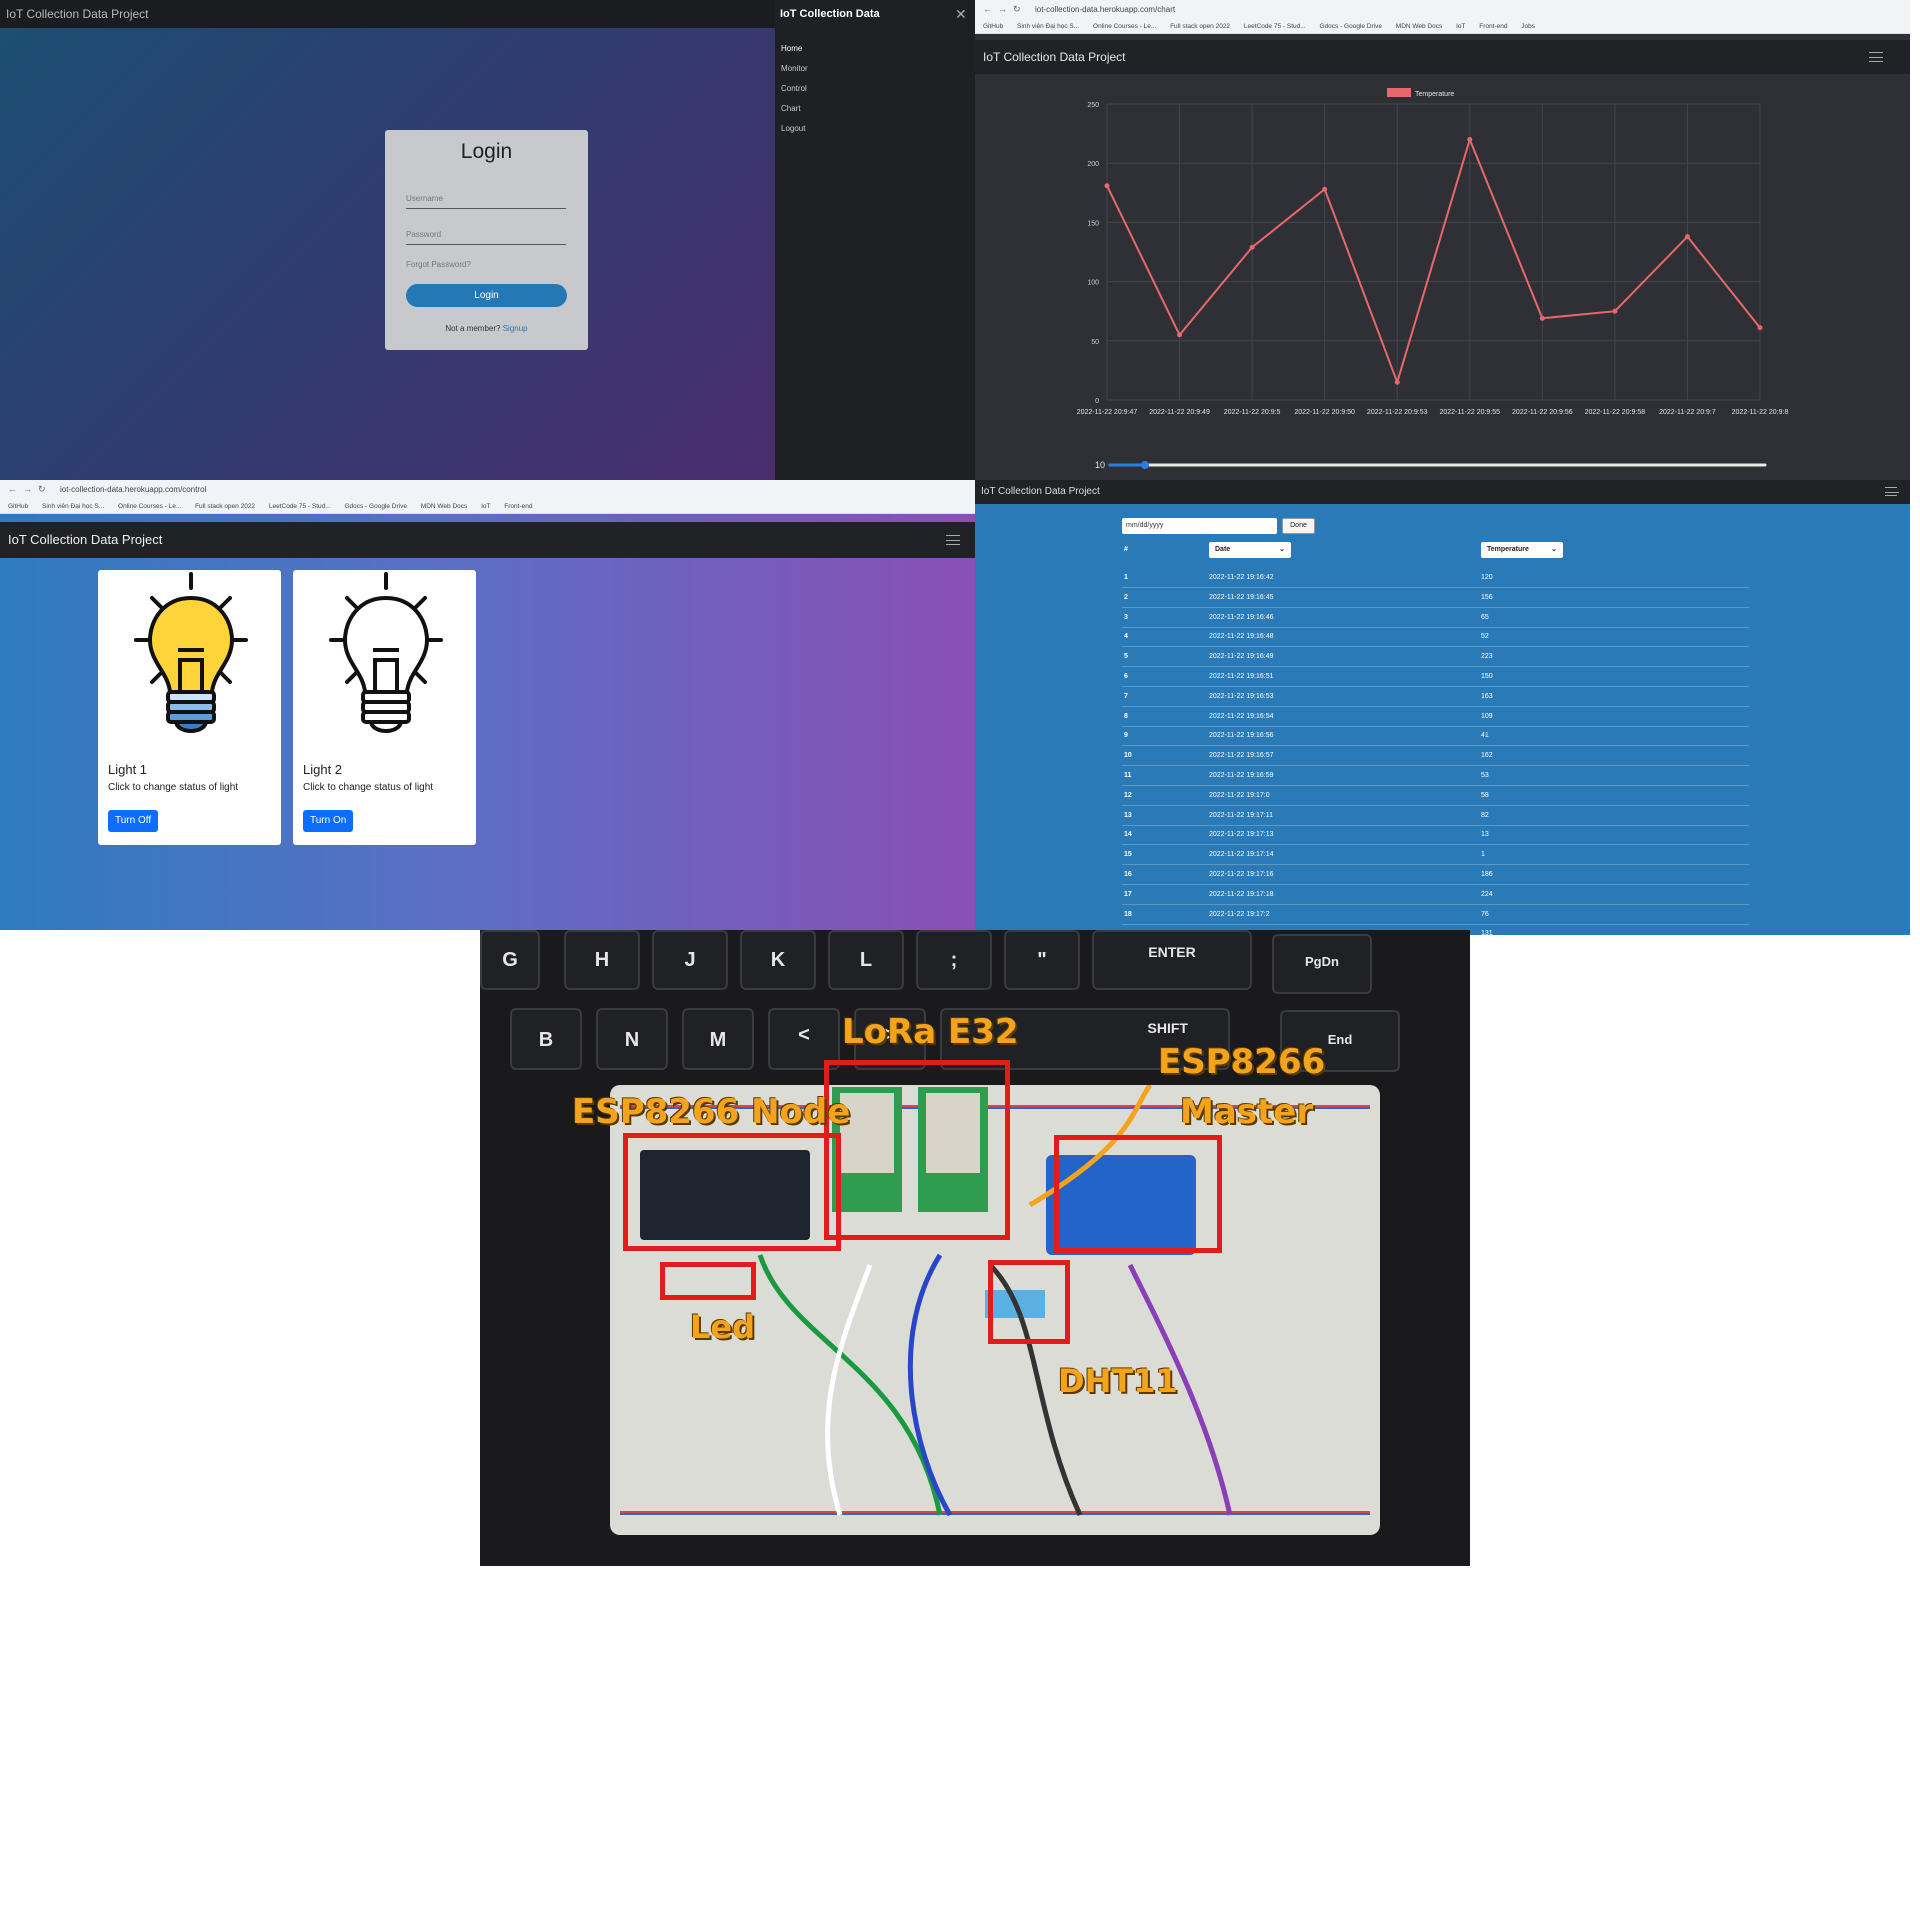 This screenshot has height=1920, width=1920. What do you see at coordinates (1241, 597) in the screenshot?
I see `row-date: 2022-11-22 19:16:45` at bounding box center [1241, 597].